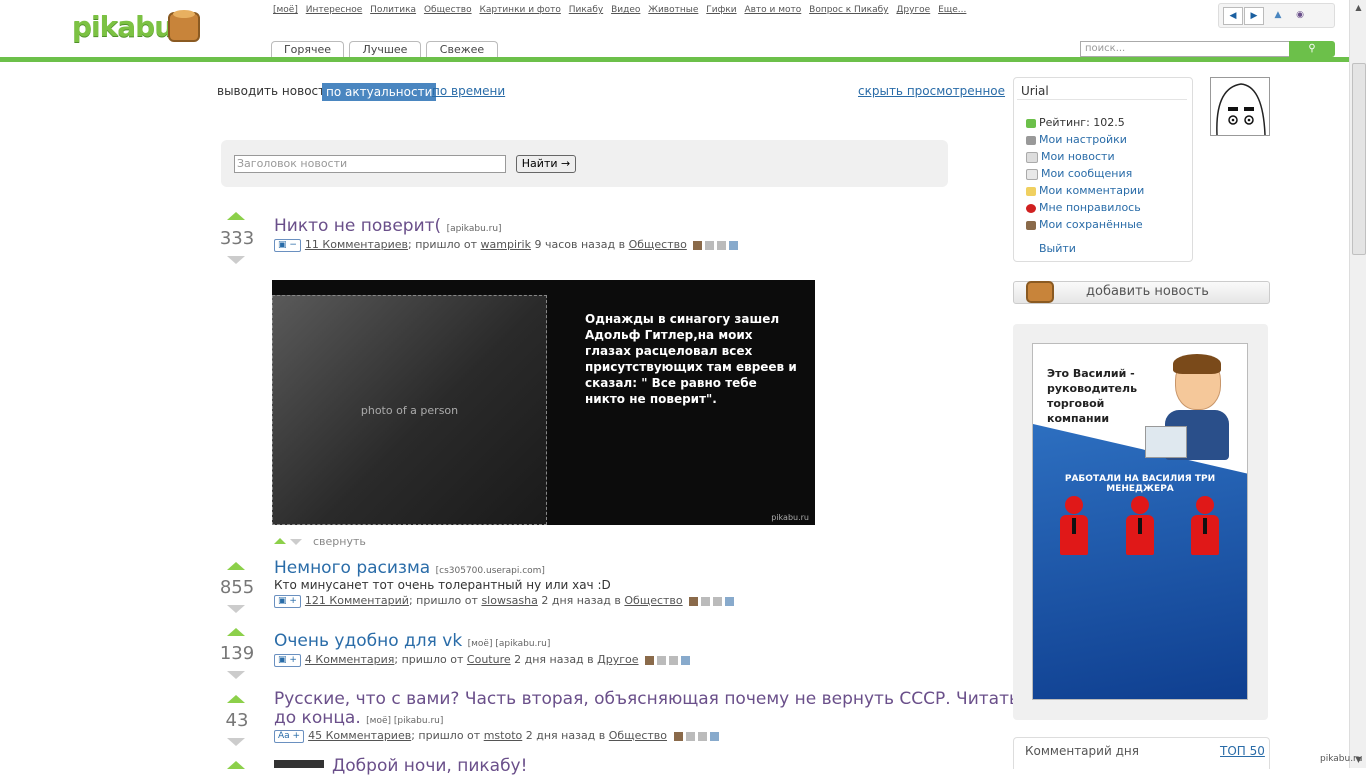  Describe the element at coordinates (368, 641) in the screenshot. I see `post-title-link: Очень удобно для vk` at that location.